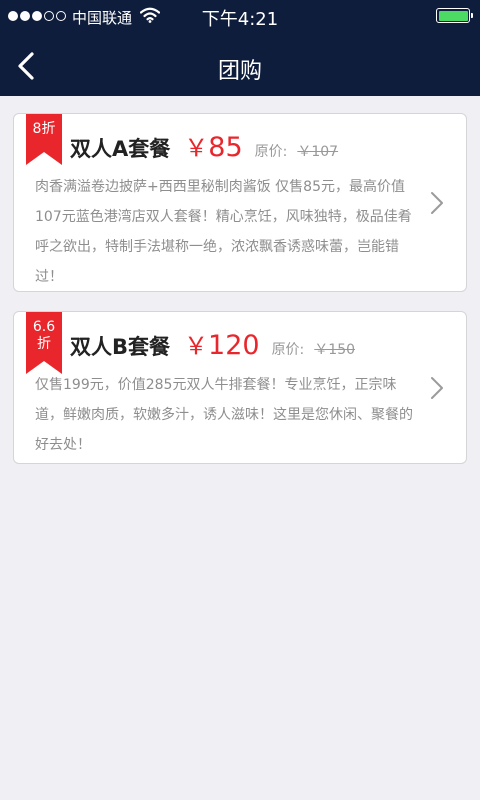 The width and height of the screenshot is (480, 800). Describe the element at coordinates (225, 147) in the screenshot. I see `price-value: 85` at that location.